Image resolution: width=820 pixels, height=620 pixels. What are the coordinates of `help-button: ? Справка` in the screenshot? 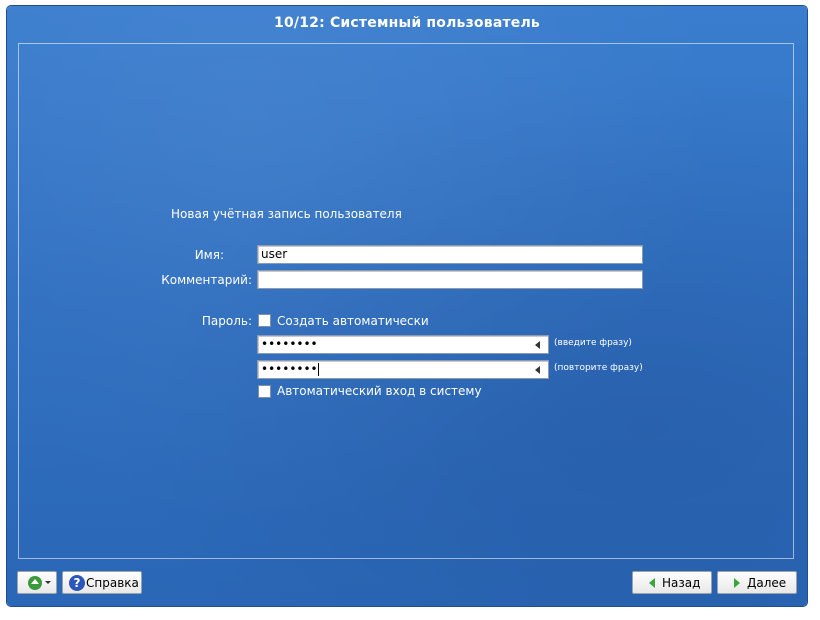 It's located at (102, 582).